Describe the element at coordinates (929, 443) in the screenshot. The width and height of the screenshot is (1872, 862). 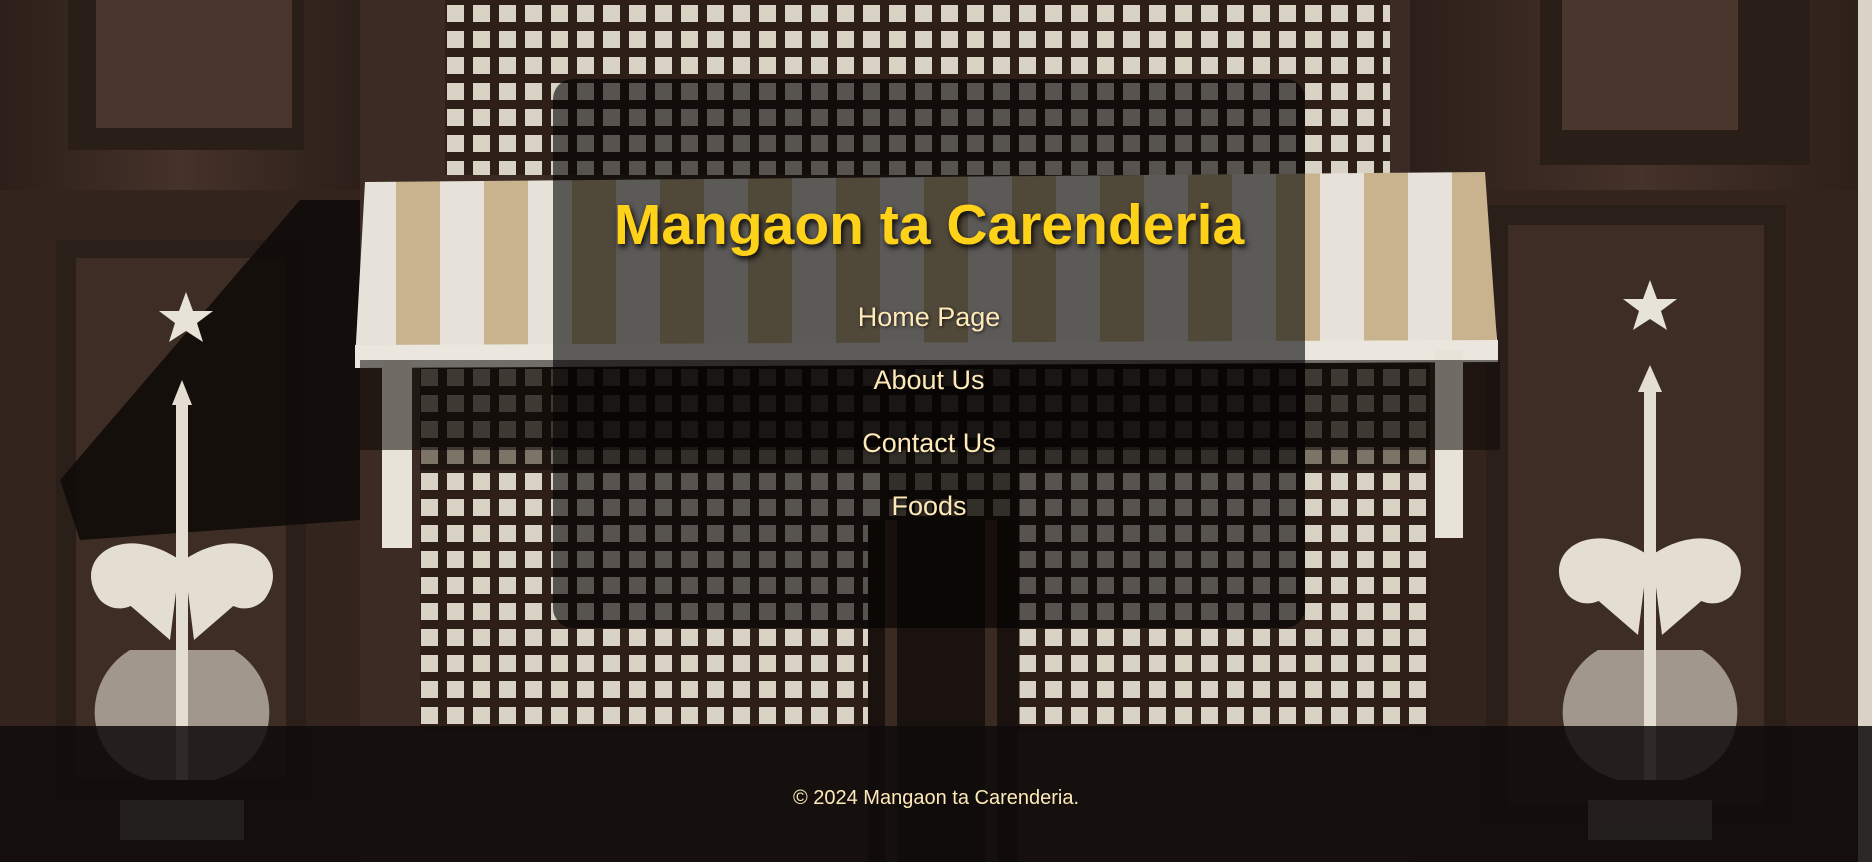
I see `nav-link-contact: Contact Us` at that location.